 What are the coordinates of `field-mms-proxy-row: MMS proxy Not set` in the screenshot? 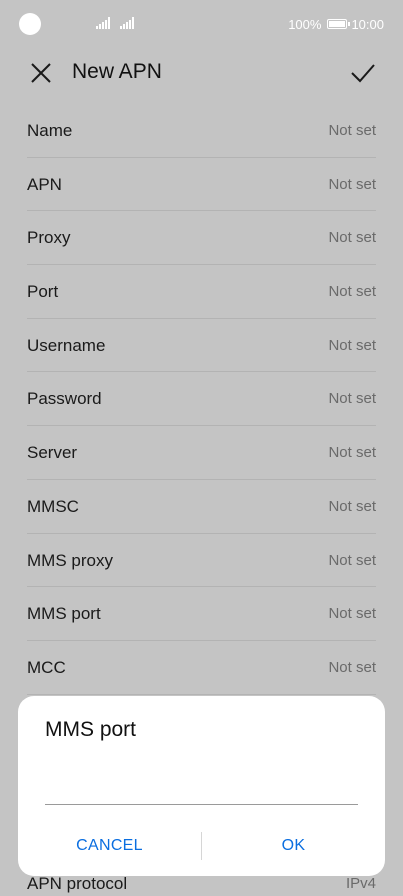 It's located at (201, 561).